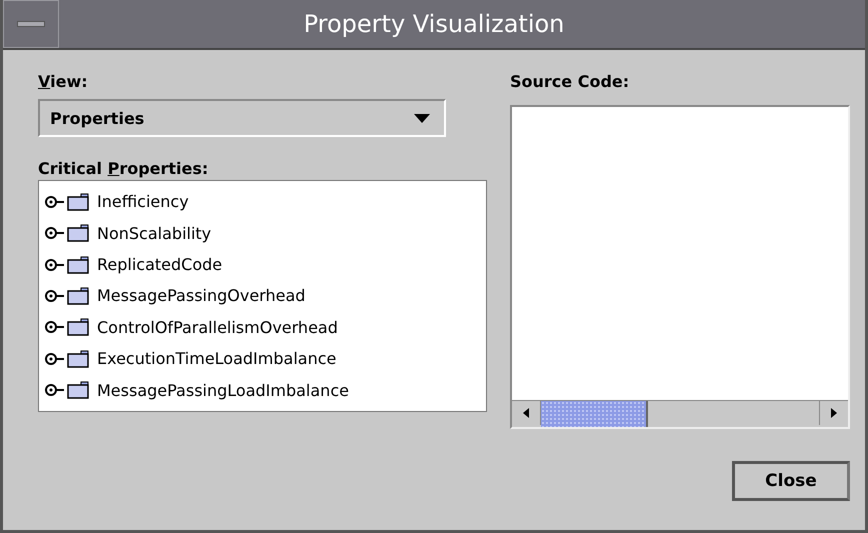 The height and width of the screenshot is (533, 868). I want to click on tree-item: ExecutionTimeLoadImbalance, so click(216, 358).